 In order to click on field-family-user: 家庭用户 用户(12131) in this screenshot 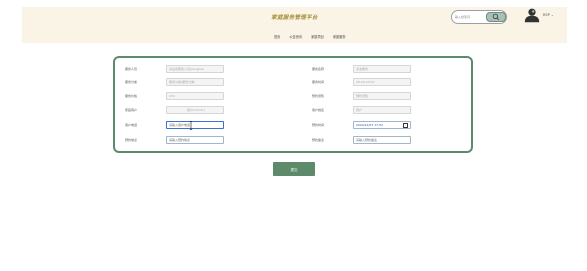, I will do `click(185, 110)`.